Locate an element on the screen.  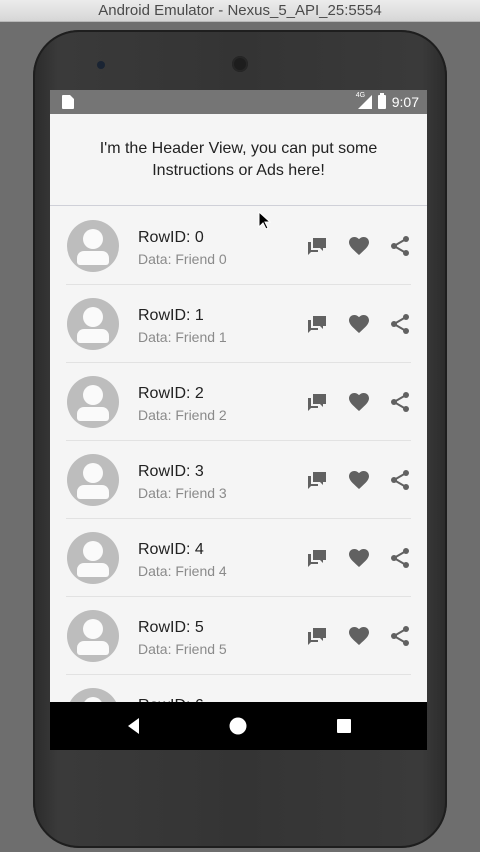
sd-card-icon is located at coordinates (68, 102).